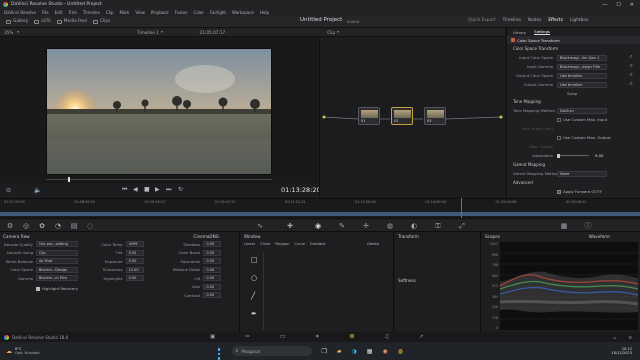  Describe the element at coordinates (402, 116) in the screenshot. I see `node-02: 02` at that location.